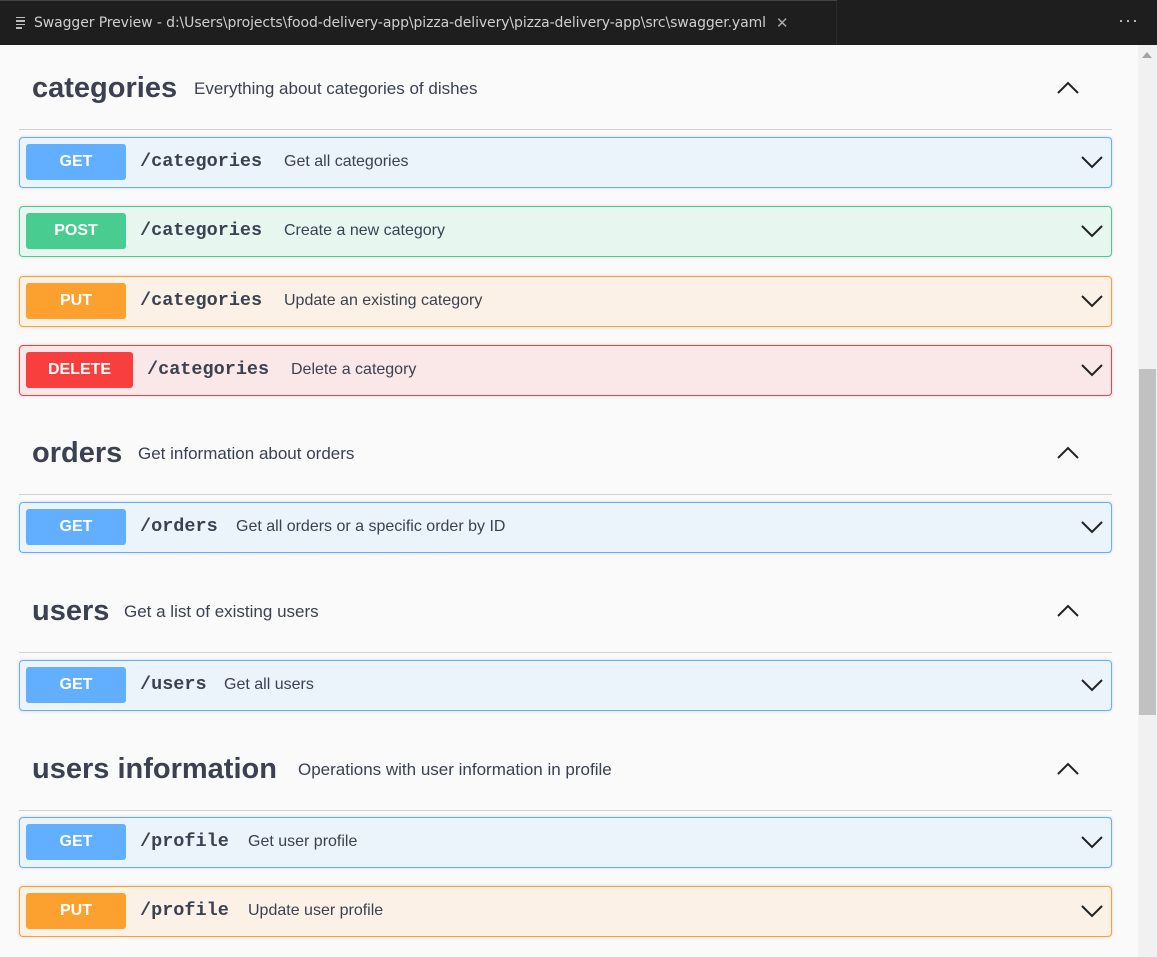 This screenshot has width=1157, height=957. I want to click on method-badge: POST, so click(76, 231).